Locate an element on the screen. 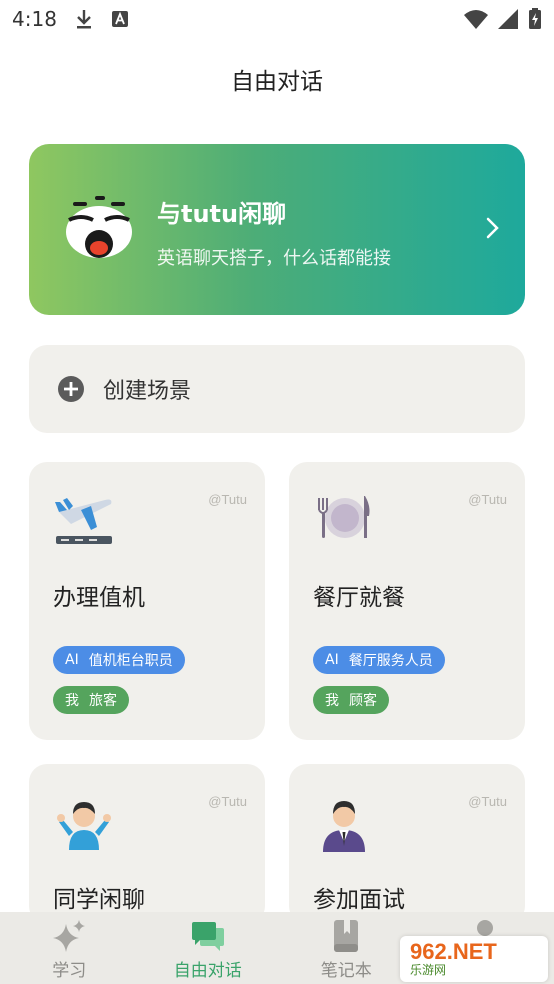 This screenshot has height=984, width=554. site-watermark-logo: 962.NET is located at coordinates (453, 951).